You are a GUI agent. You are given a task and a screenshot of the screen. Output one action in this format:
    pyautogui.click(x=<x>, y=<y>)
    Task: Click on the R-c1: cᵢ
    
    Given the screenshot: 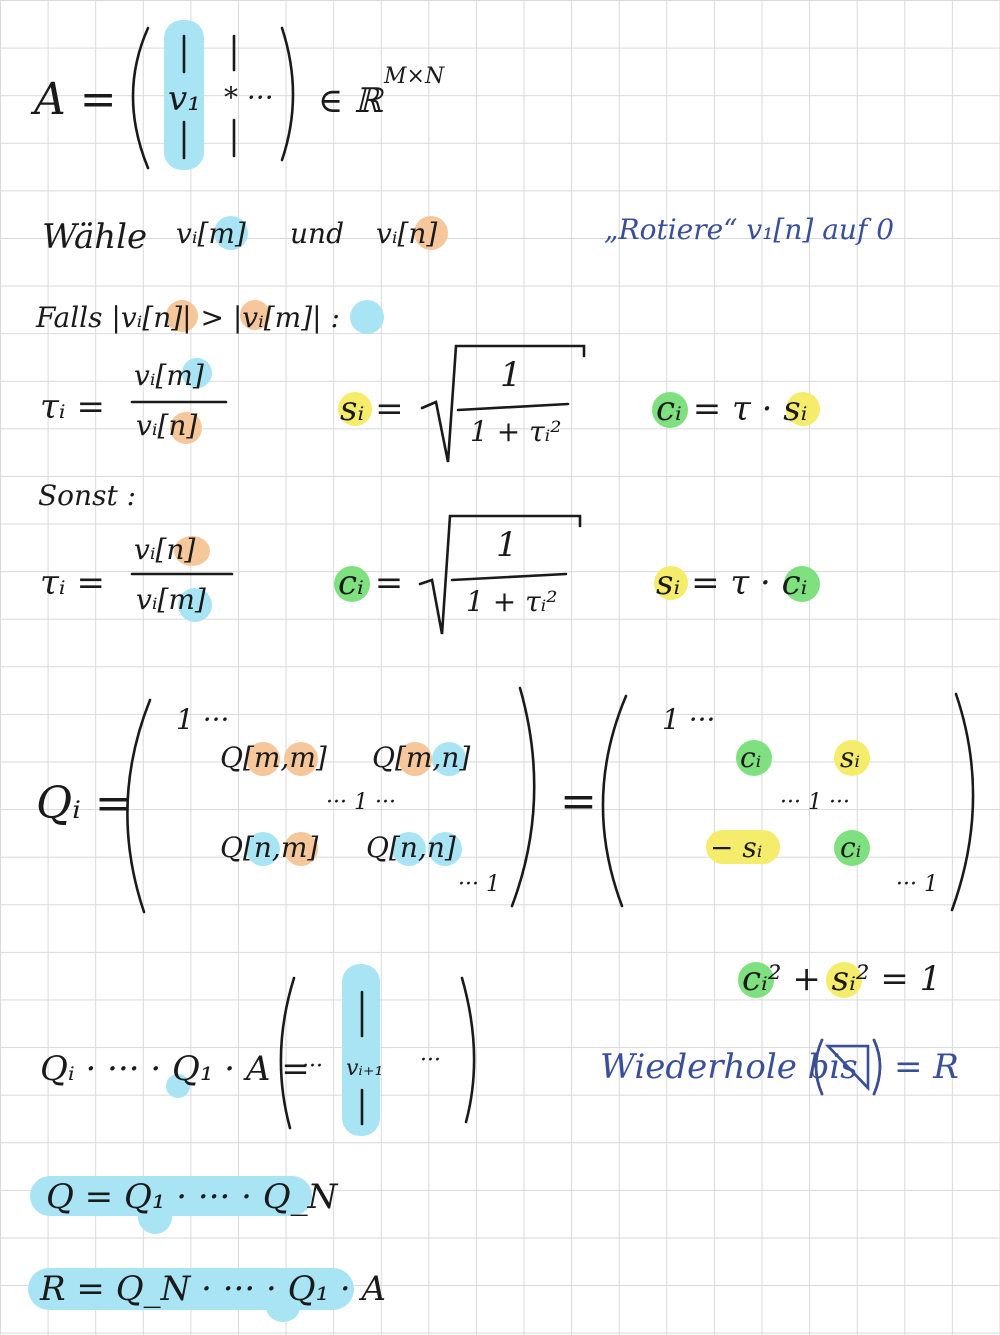 What is the action you would take?
    pyautogui.click(x=751, y=757)
    